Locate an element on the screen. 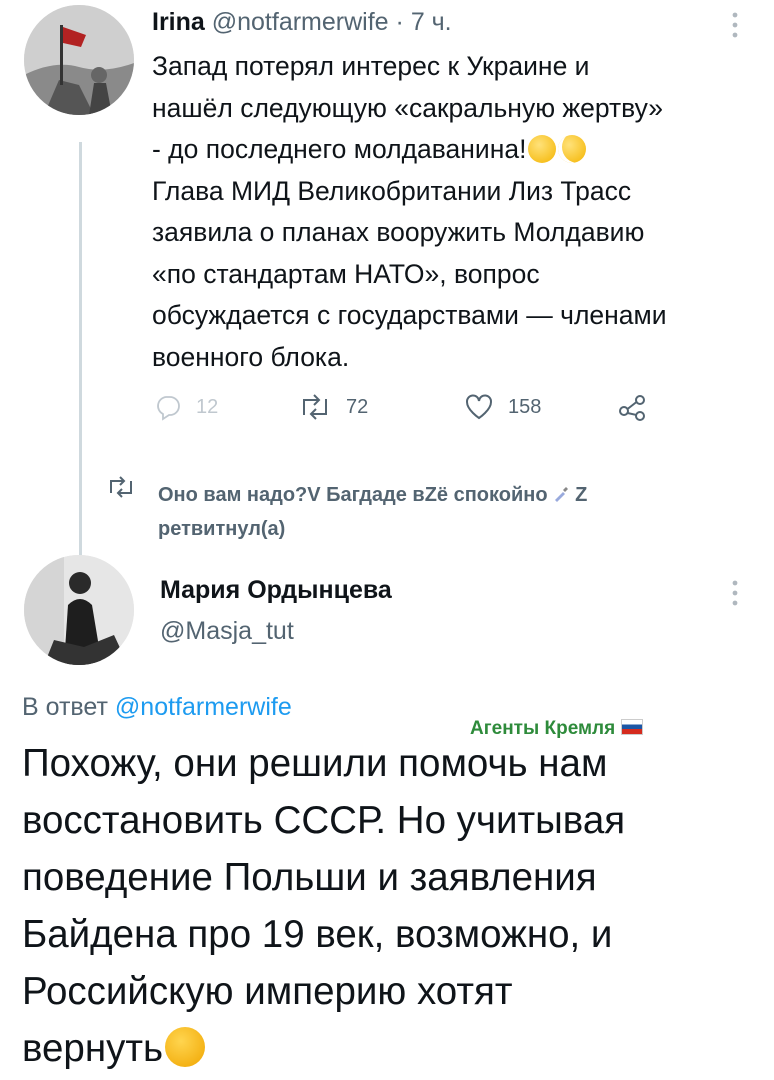 The width and height of the screenshot is (774, 1080). tweet-line: Запад потерял интерес к Украине и is located at coordinates (371, 66).